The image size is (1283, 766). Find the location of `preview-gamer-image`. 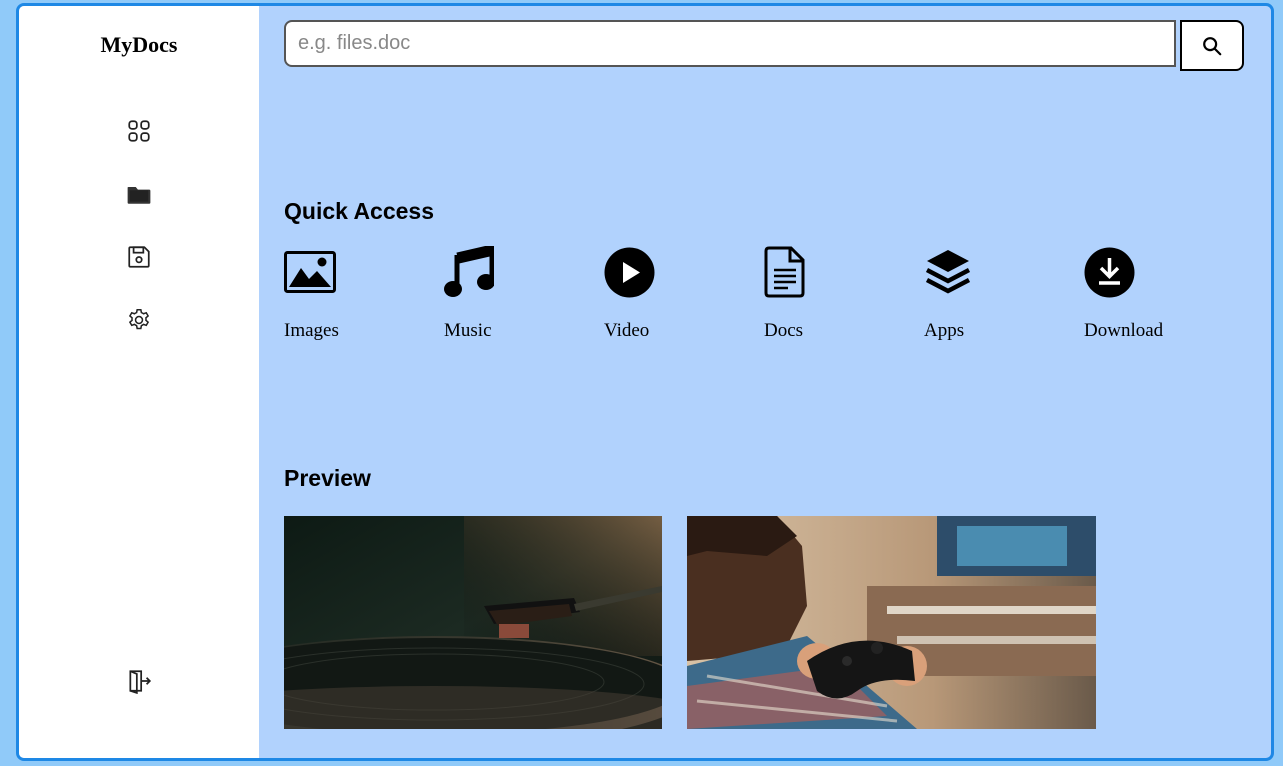

preview-gamer-image is located at coordinates (891, 622).